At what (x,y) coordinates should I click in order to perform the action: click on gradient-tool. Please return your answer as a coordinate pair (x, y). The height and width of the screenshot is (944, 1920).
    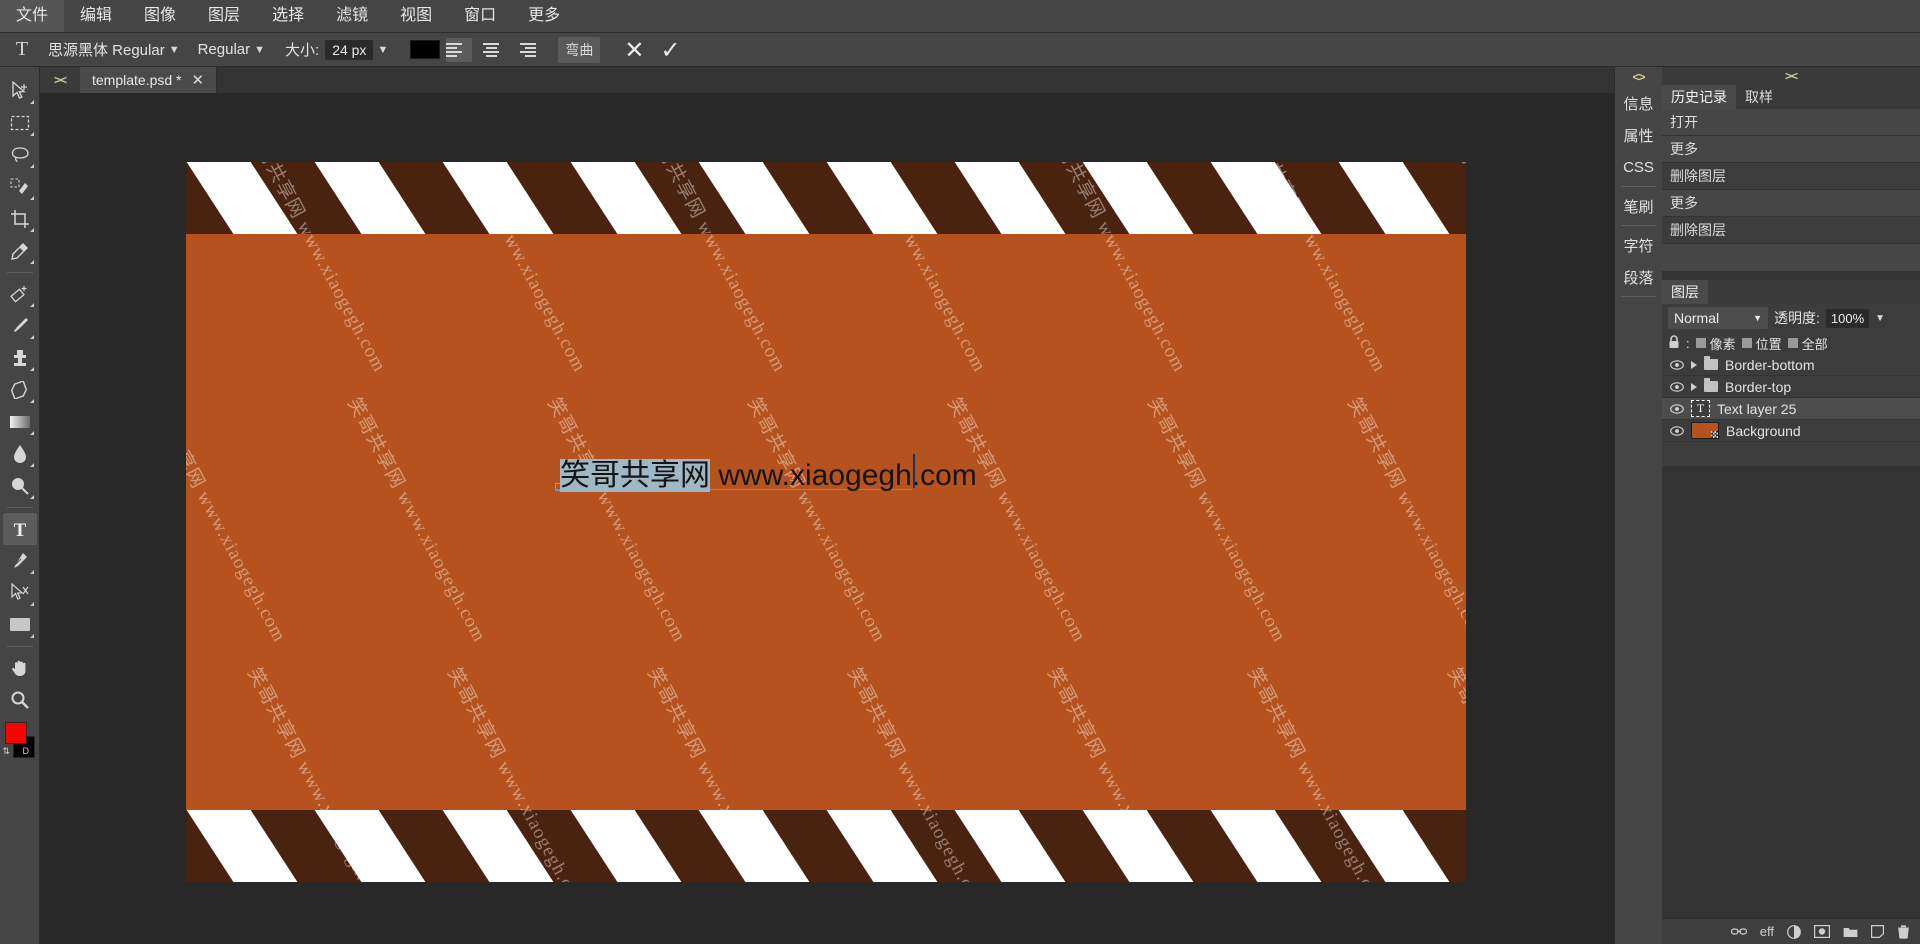
    Looking at the image, I should click on (20, 422).